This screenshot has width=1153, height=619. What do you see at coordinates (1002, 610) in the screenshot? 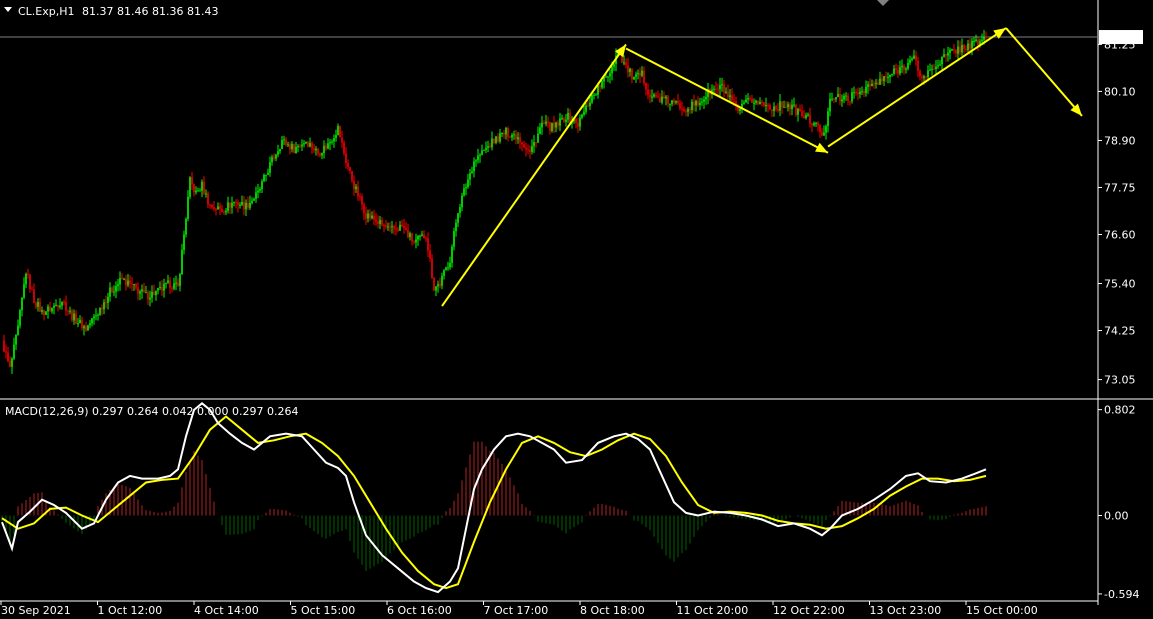
I see `time-tick-label: 15 Oct 00:00` at bounding box center [1002, 610].